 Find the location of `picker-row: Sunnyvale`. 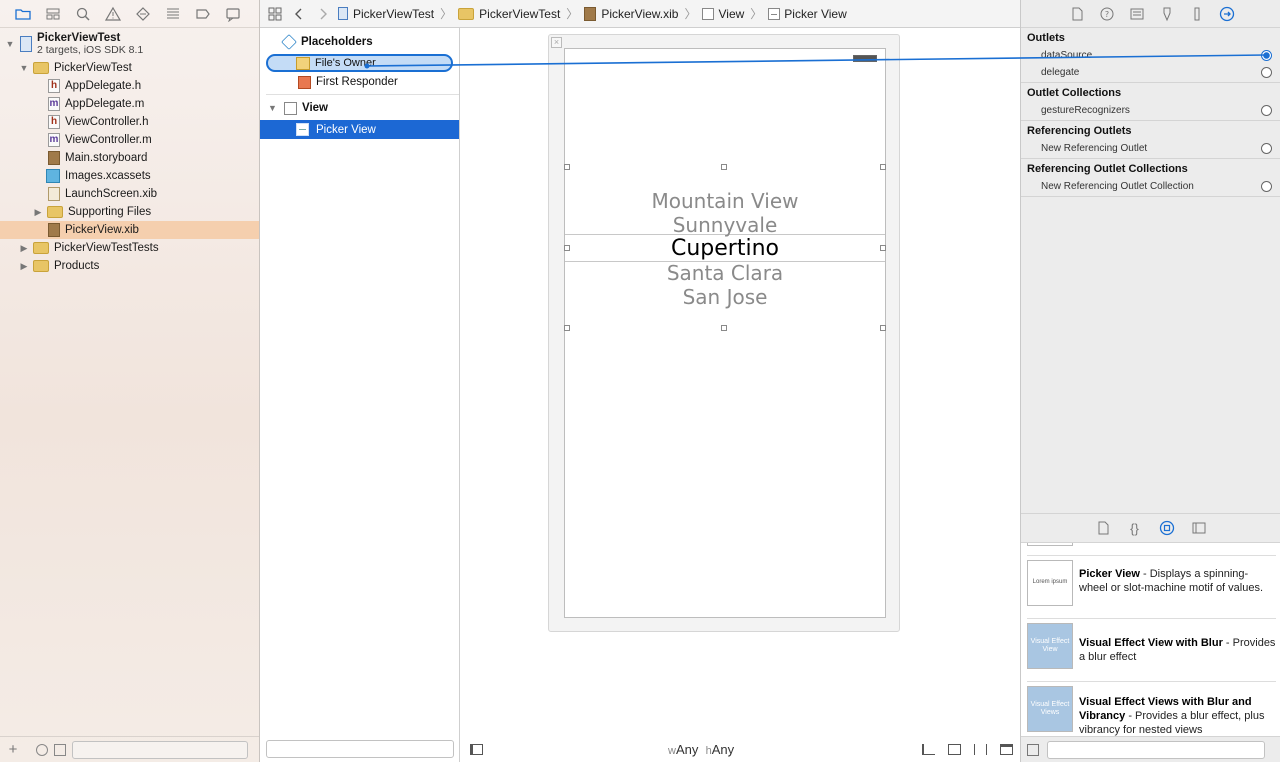

picker-row: Sunnyvale is located at coordinates (725, 225).